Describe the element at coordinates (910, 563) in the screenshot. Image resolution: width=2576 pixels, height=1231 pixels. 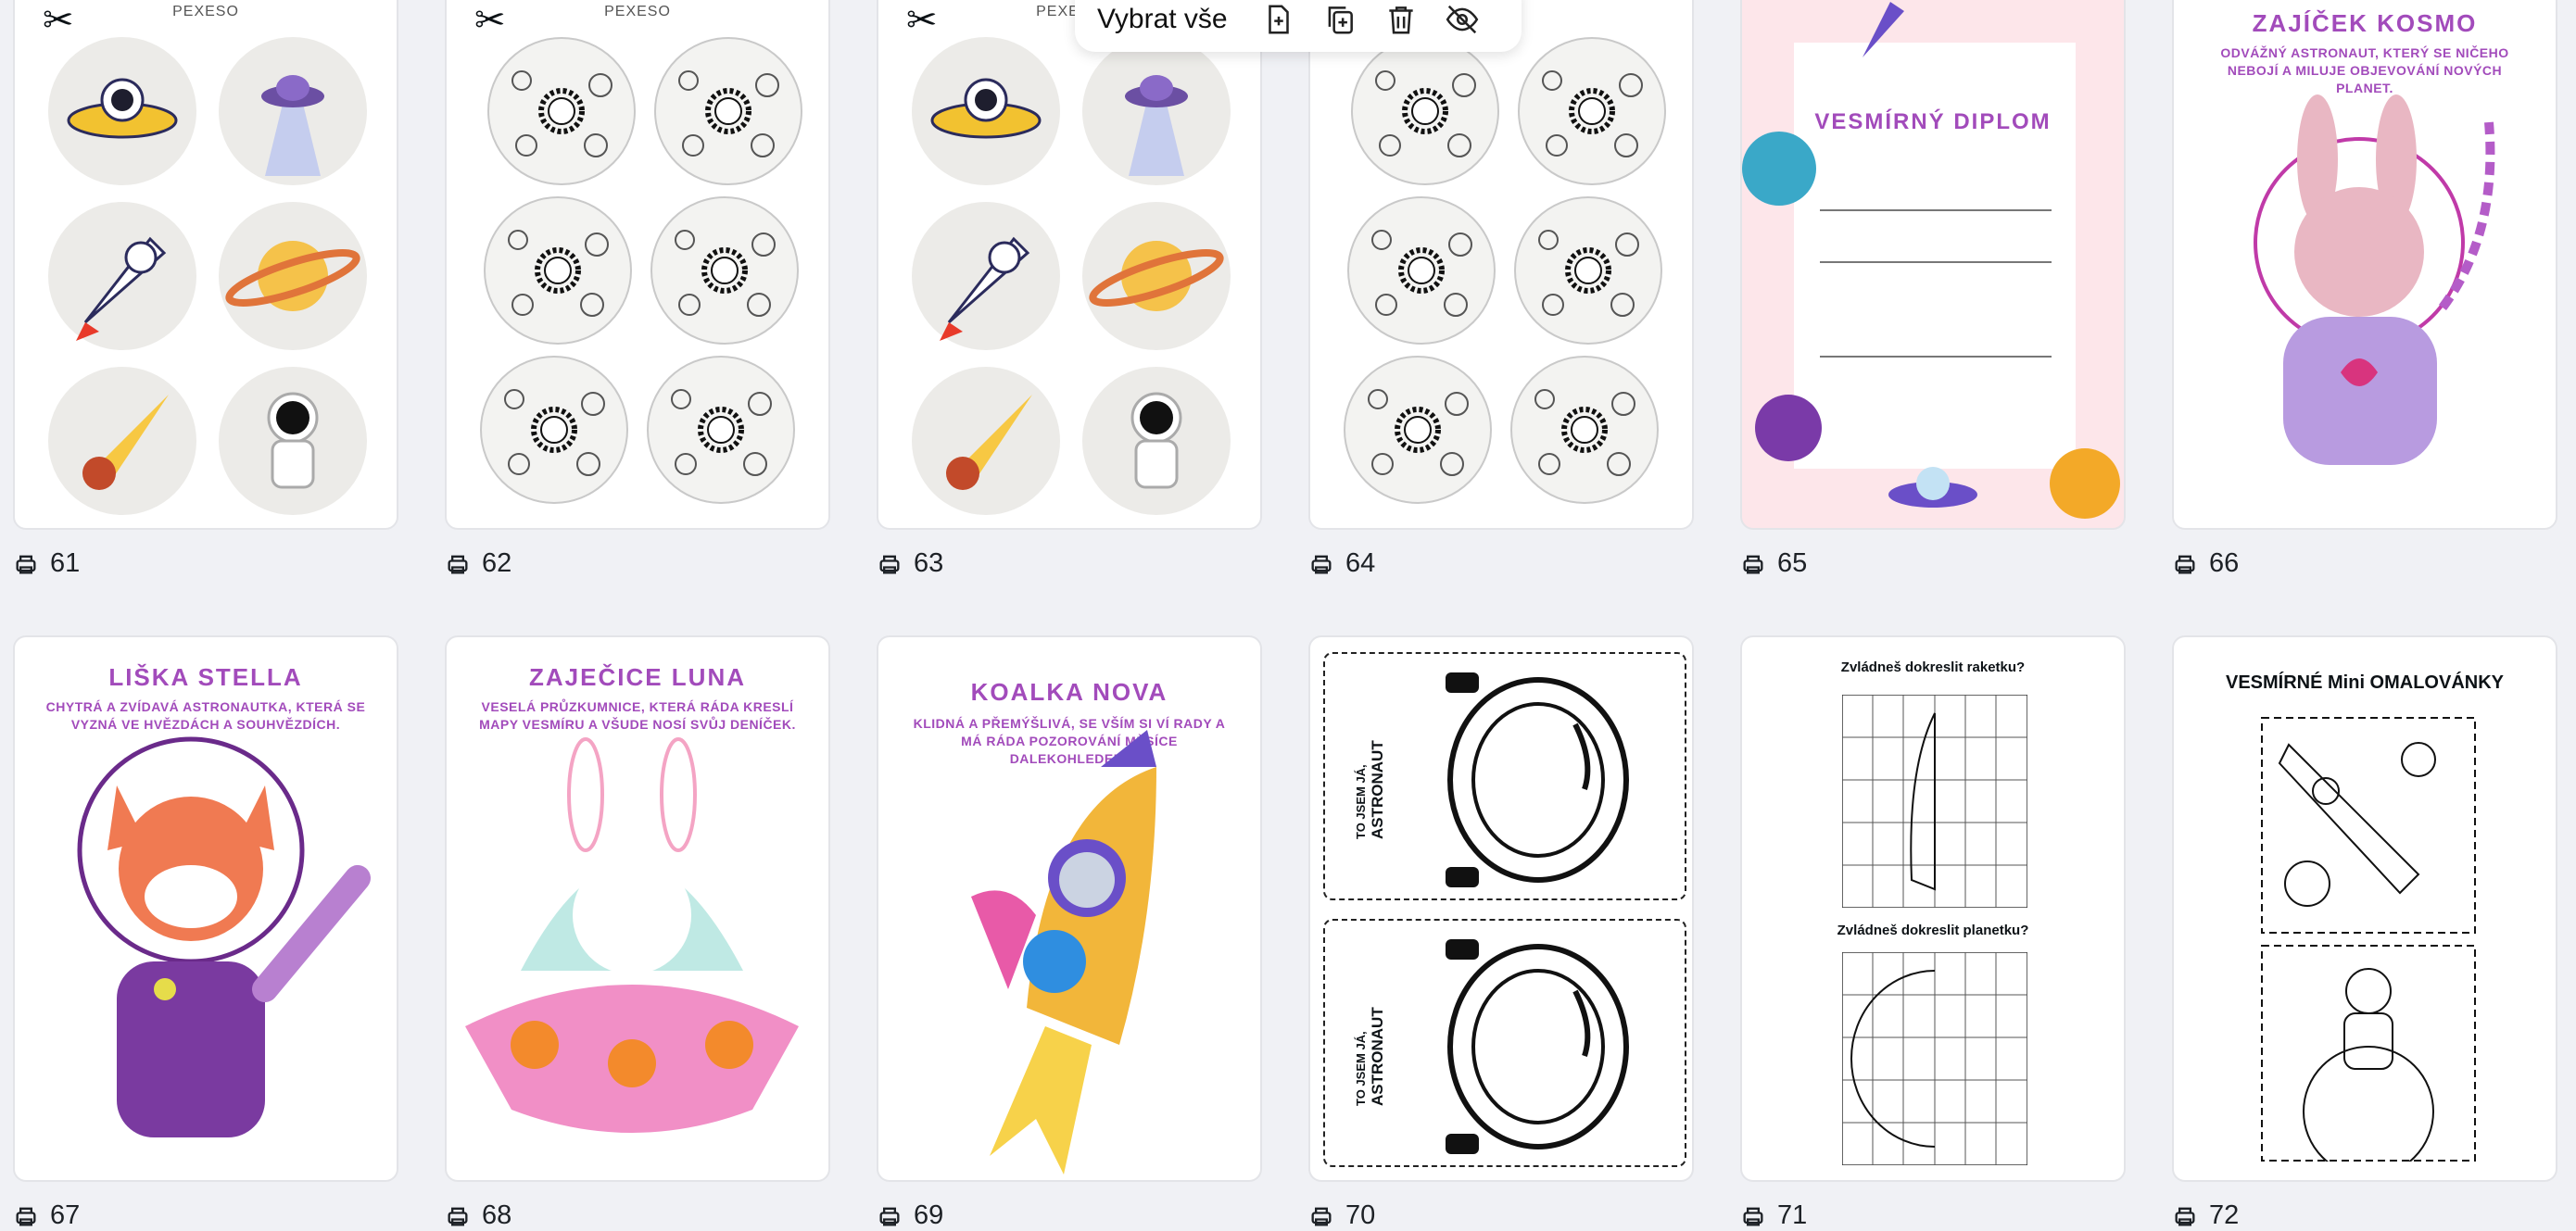
I see `page-number: 63` at that location.